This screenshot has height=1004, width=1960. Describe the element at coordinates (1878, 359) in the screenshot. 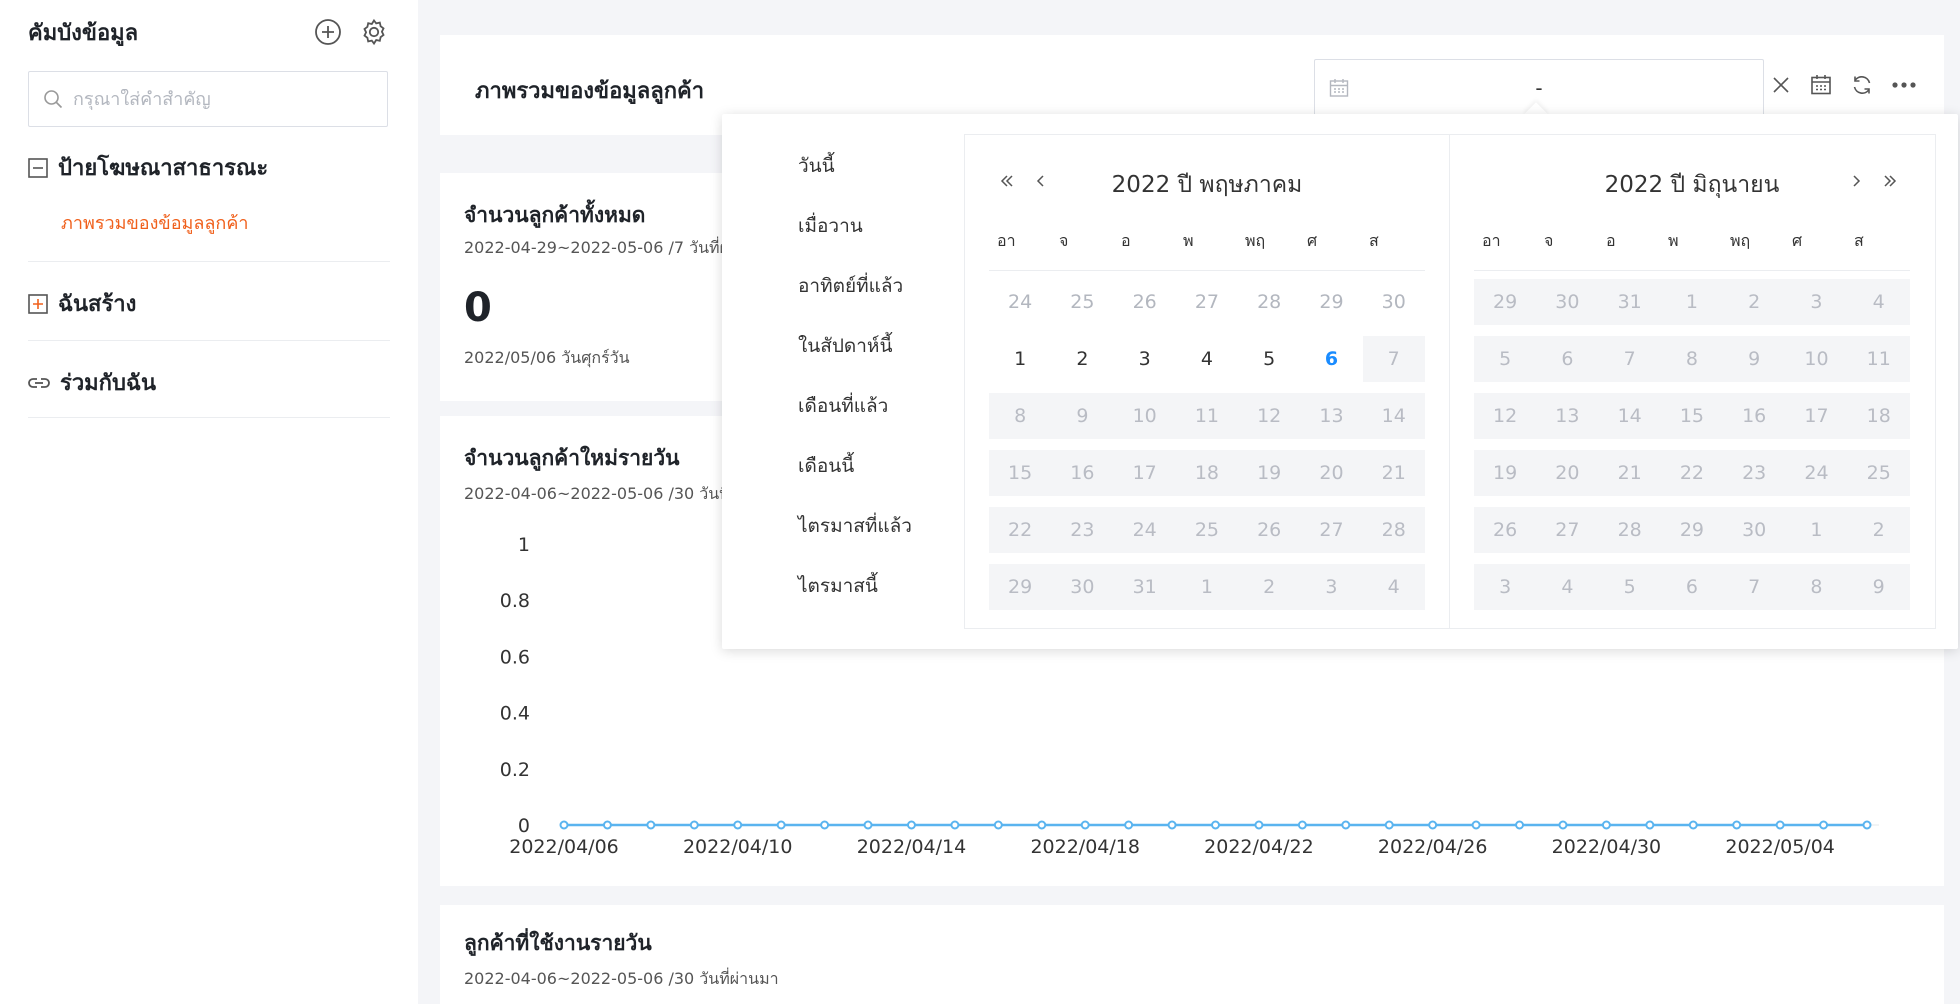

I see `day-cell: 11` at that location.